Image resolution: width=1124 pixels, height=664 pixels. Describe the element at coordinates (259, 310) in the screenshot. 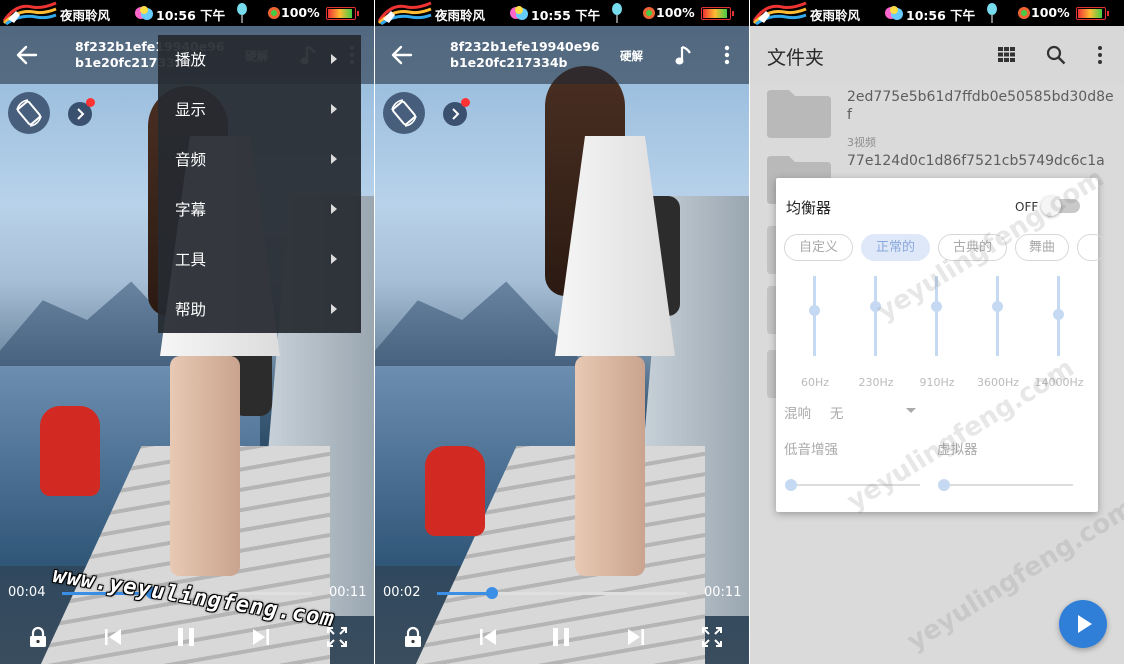

I see `menu-item-help: 帮助` at that location.